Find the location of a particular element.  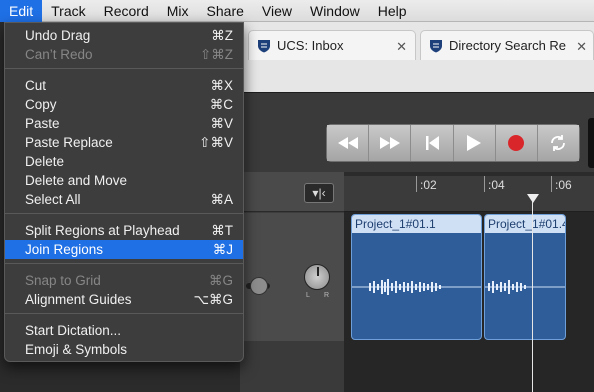

menu-item-undo: Undo Drag ⌘Z is located at coordinates (124, 35).